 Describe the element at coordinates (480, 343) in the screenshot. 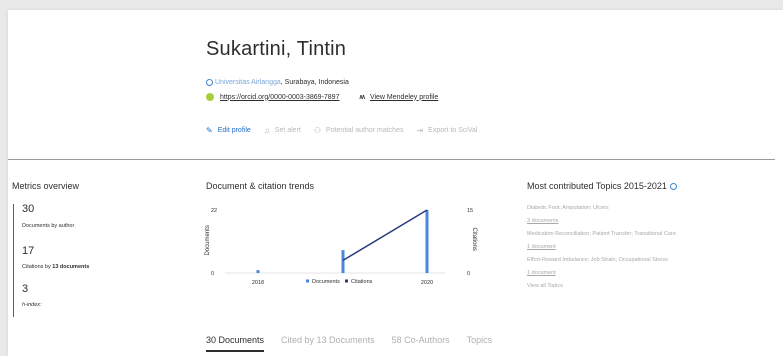

I see `tab-topics: Topics` at that location.